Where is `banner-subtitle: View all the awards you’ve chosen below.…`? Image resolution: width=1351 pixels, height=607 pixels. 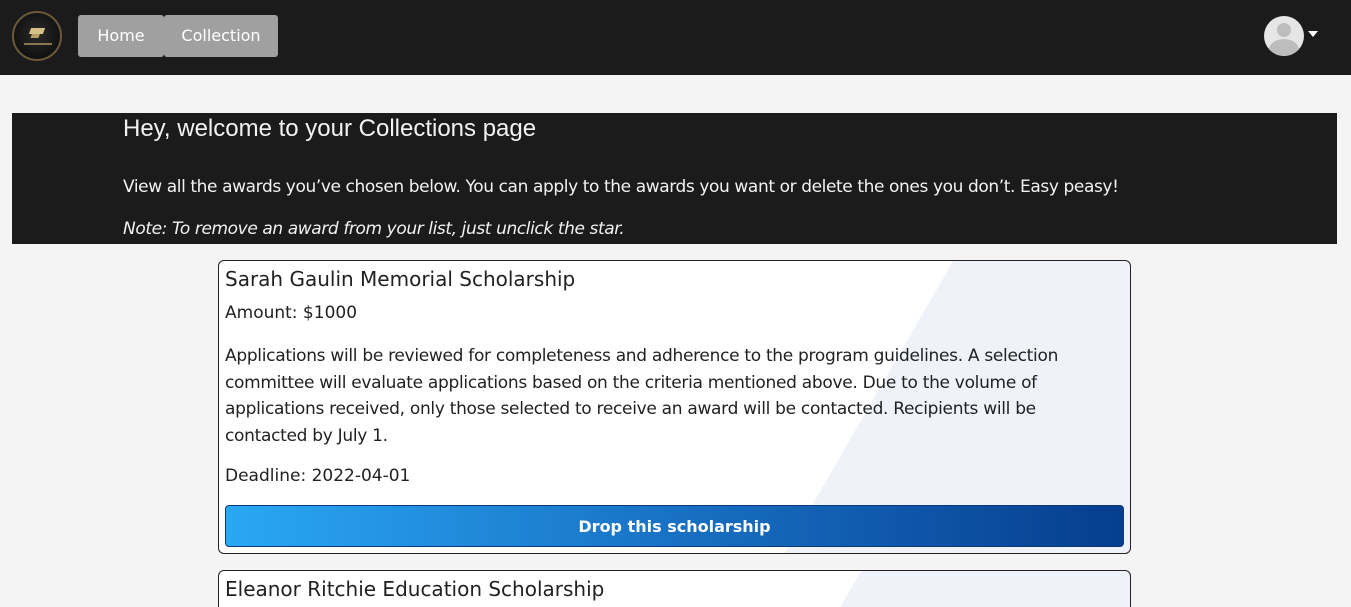
banner-subtitle: View all the awards you’ve chosen below.… is located at coordinates (621, 187).